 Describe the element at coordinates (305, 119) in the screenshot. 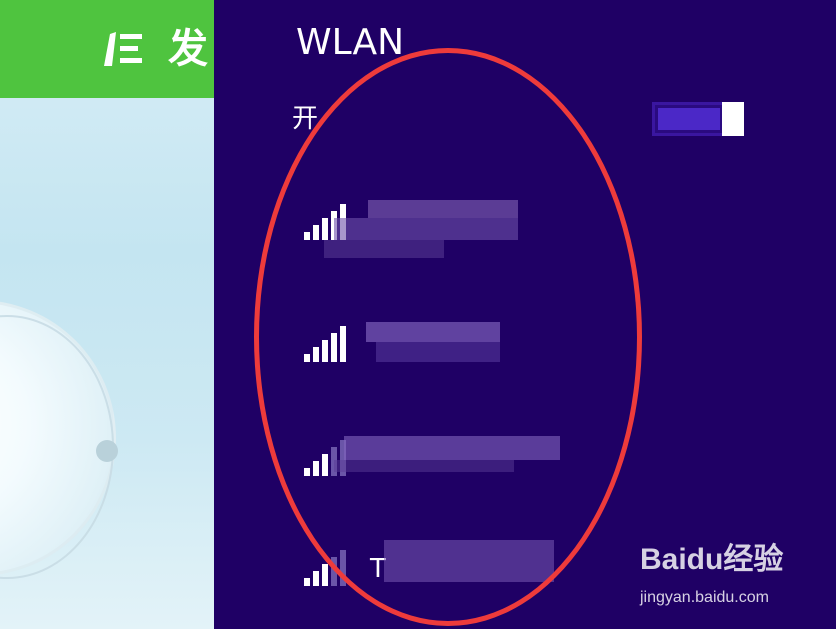

I see `wifi-toggle-label: 开` at that location.